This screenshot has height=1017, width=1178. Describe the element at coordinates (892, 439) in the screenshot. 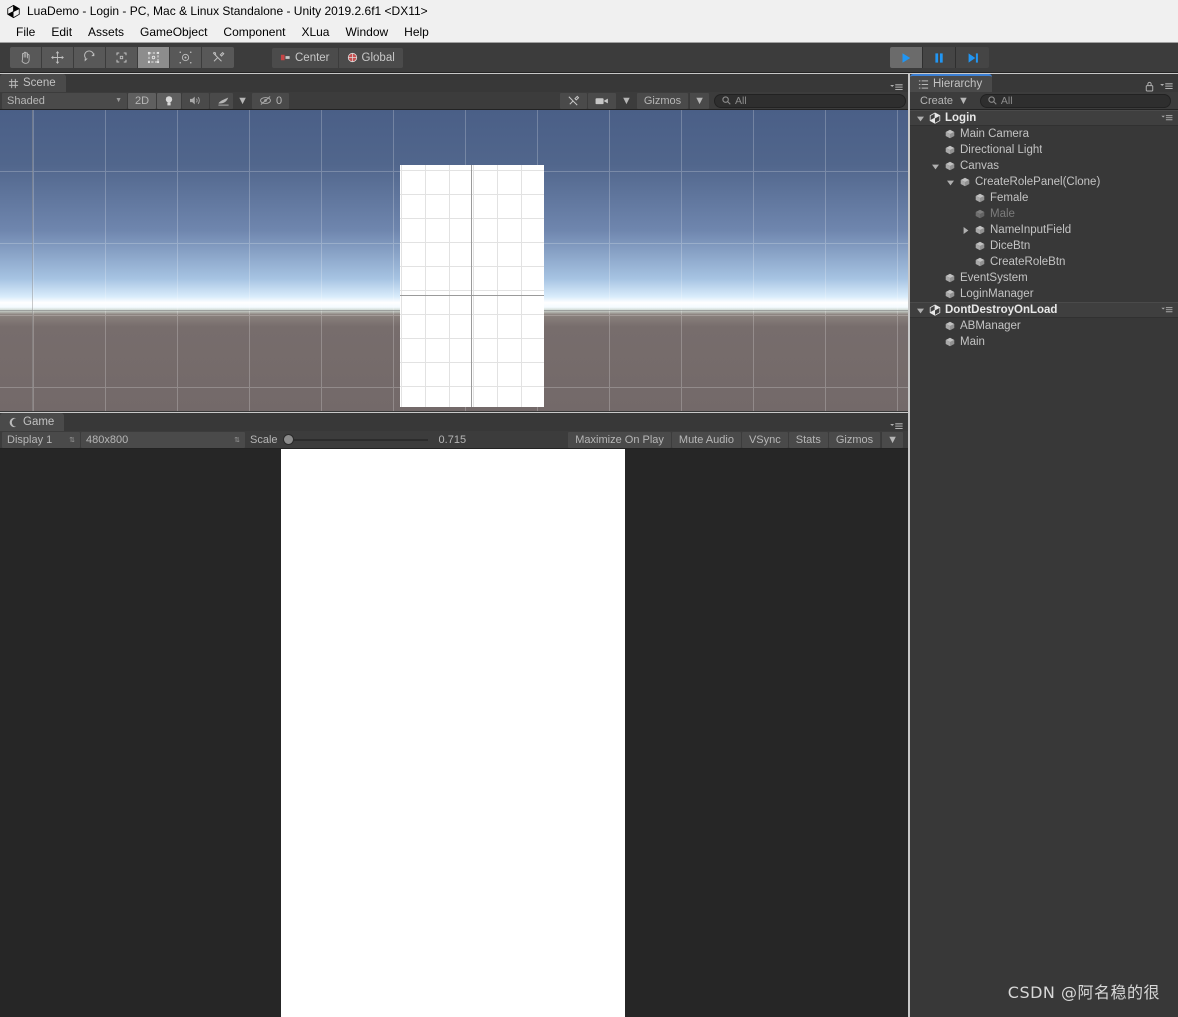

I see `game-gizmos-dropdown: ▼` at that location.